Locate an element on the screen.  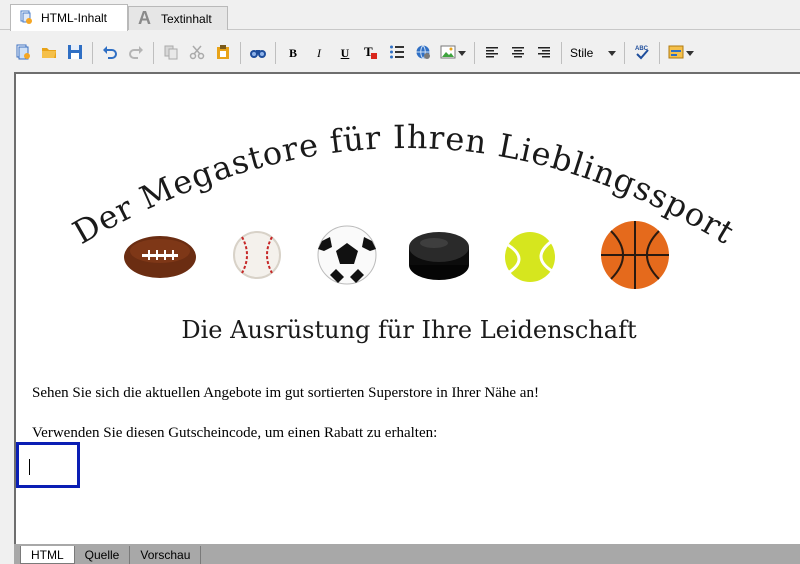
cut-button is located at coordinates (197, 53).